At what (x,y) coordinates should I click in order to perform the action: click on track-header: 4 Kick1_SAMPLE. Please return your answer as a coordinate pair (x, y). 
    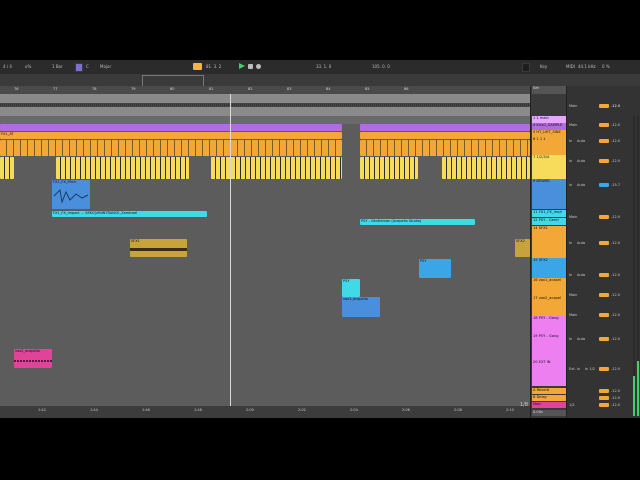
    Looking at the image, I should click on (549, 126).